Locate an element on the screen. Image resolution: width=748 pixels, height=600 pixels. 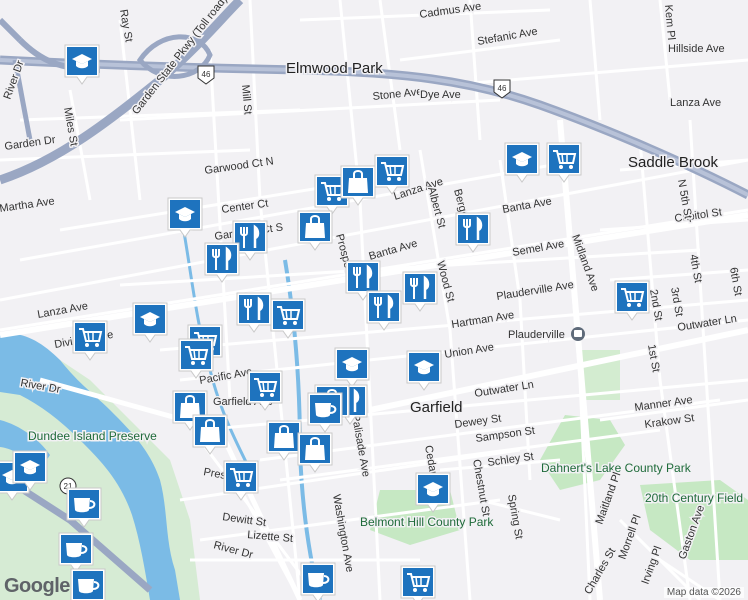
map-attribution: Map data ©2026 is located at coordinates (703, 592).